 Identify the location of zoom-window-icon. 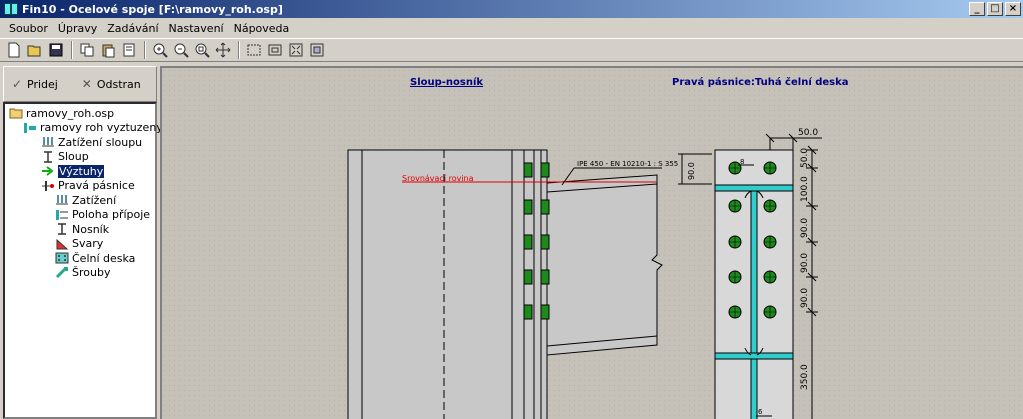
(202, 50).